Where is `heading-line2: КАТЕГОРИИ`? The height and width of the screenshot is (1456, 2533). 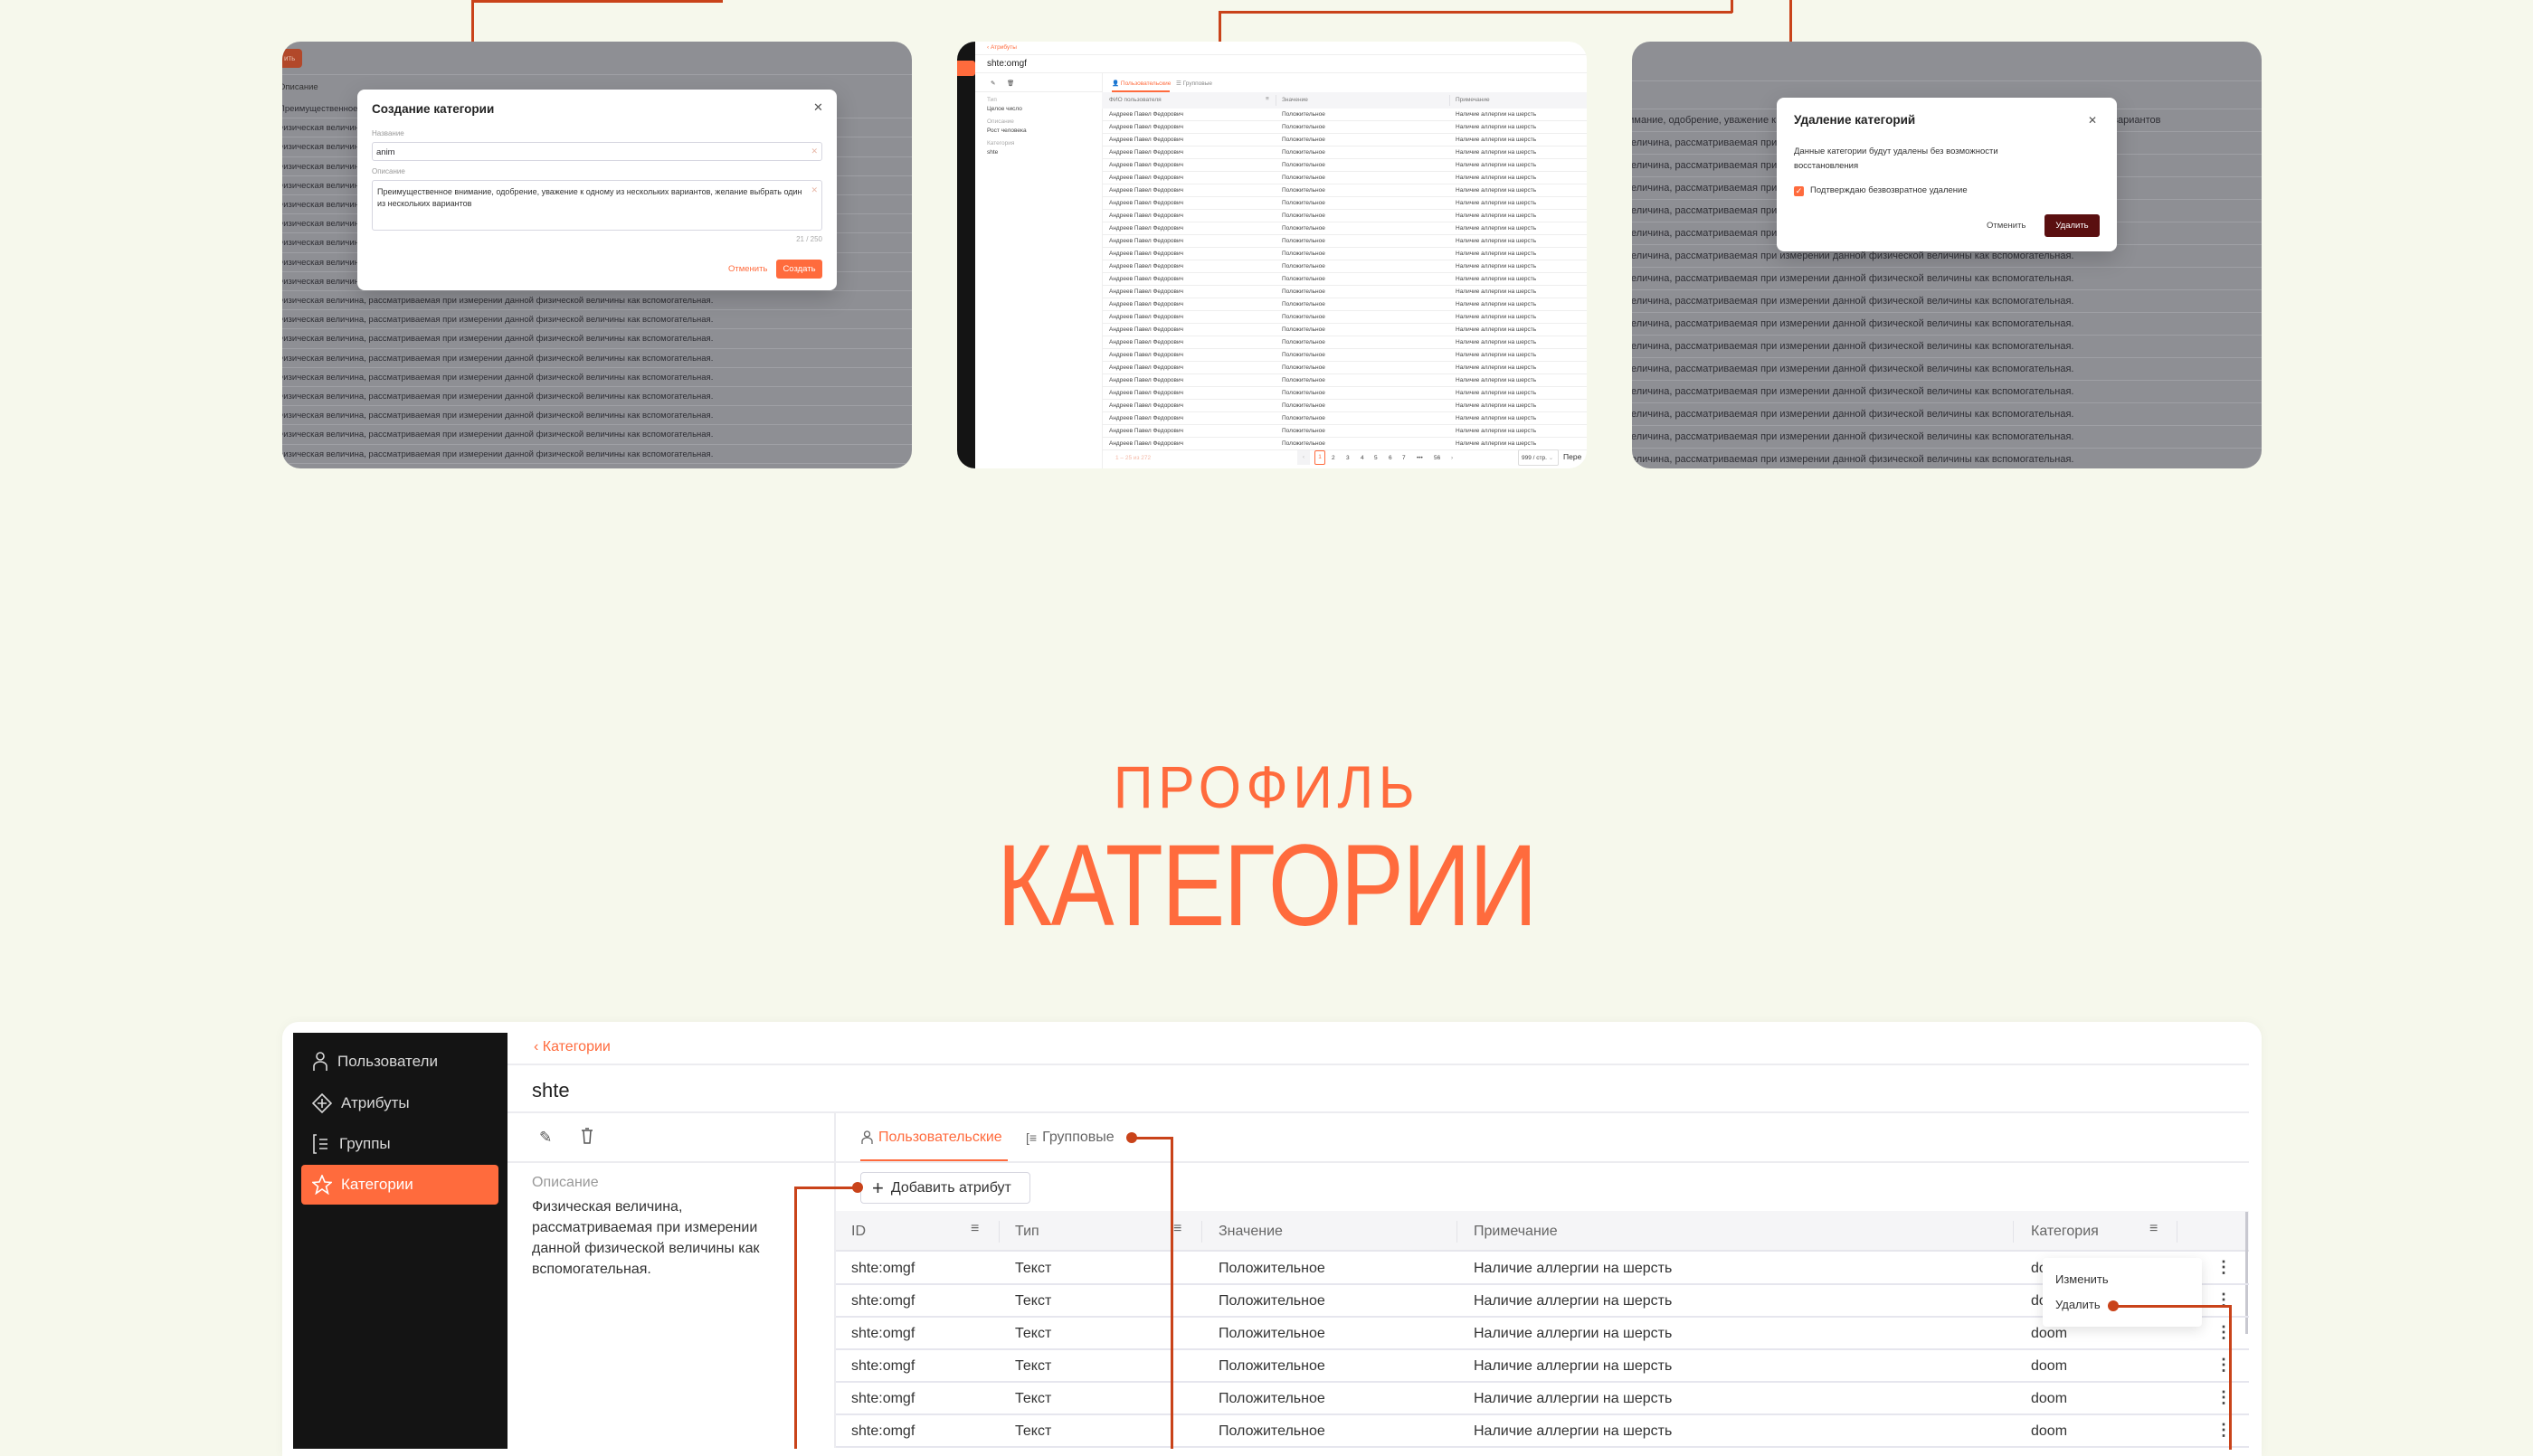
heading-line2: КАТЕГОРИИ is located at coordinates (1267, 886).